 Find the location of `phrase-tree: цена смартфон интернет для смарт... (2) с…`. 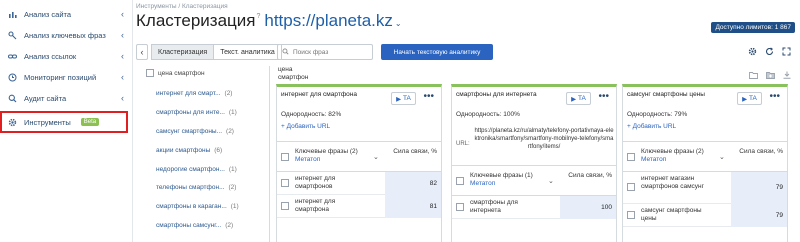

phrase-tree: цена смартфон интернет для смарт... (2) с… is located at coordinates (203, 154).